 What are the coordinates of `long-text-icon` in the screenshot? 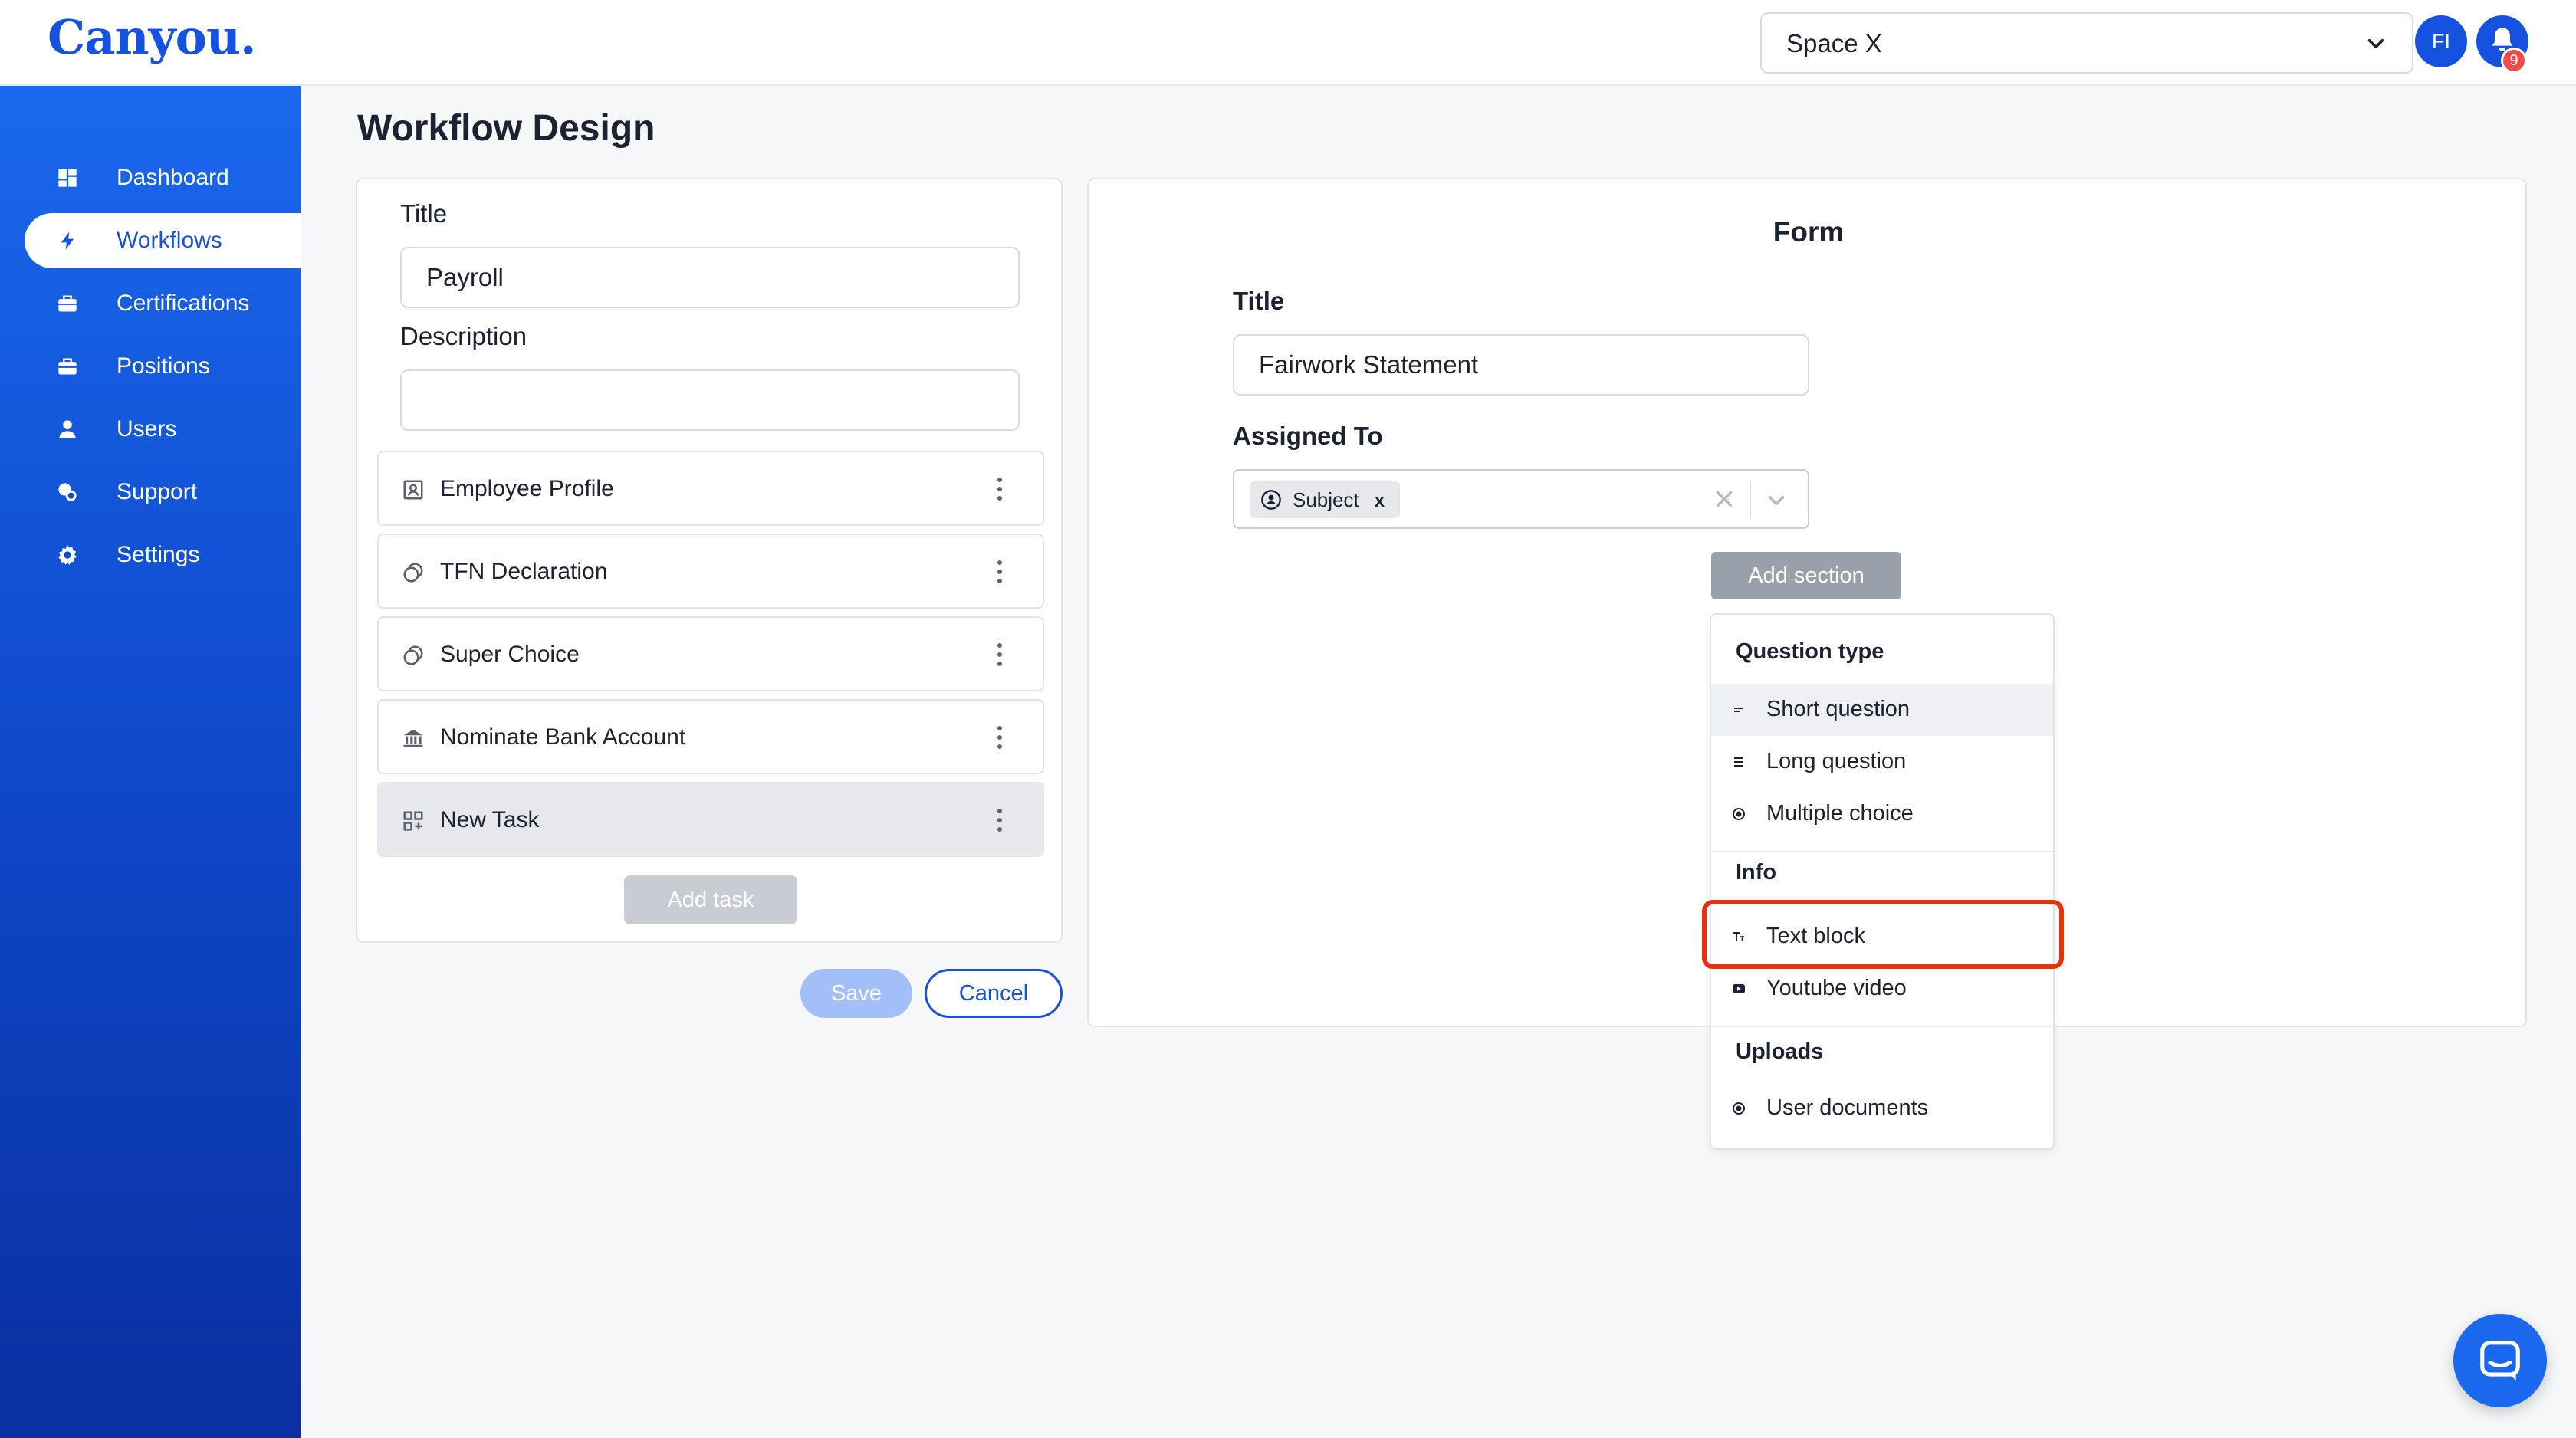 It's located at (1739, 762).